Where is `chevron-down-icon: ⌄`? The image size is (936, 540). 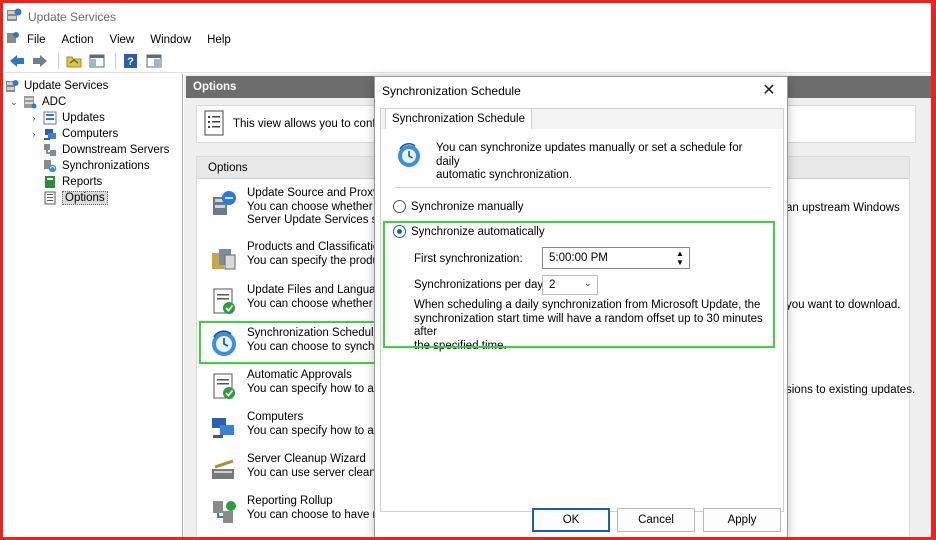 chevron-down-icon: ⌄ is located at coordinates (14, 102).